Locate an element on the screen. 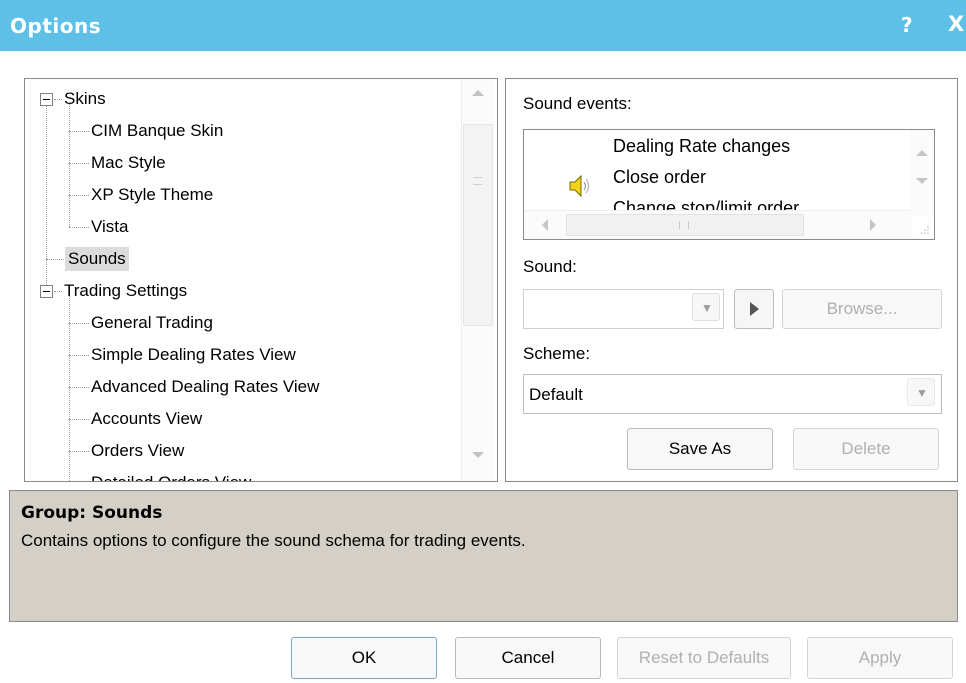  group-heading: Group: Sounds is located at coordinates (92, 513).